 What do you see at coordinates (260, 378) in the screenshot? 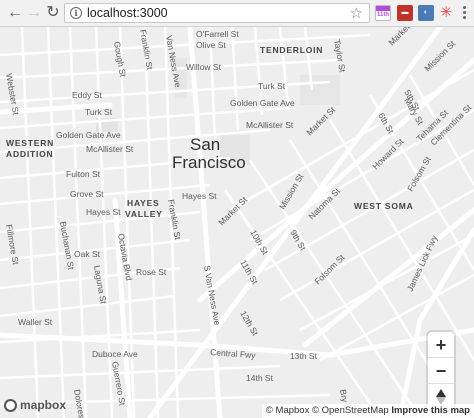
I see `label-14th: 14th St` at bounding box center [260, 378].